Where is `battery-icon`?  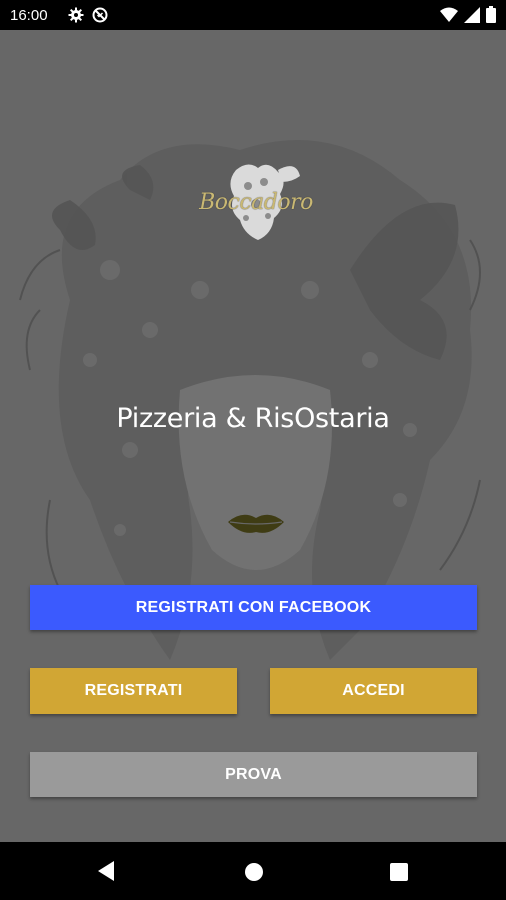
battery-icon is located at coordinates (491, 17).